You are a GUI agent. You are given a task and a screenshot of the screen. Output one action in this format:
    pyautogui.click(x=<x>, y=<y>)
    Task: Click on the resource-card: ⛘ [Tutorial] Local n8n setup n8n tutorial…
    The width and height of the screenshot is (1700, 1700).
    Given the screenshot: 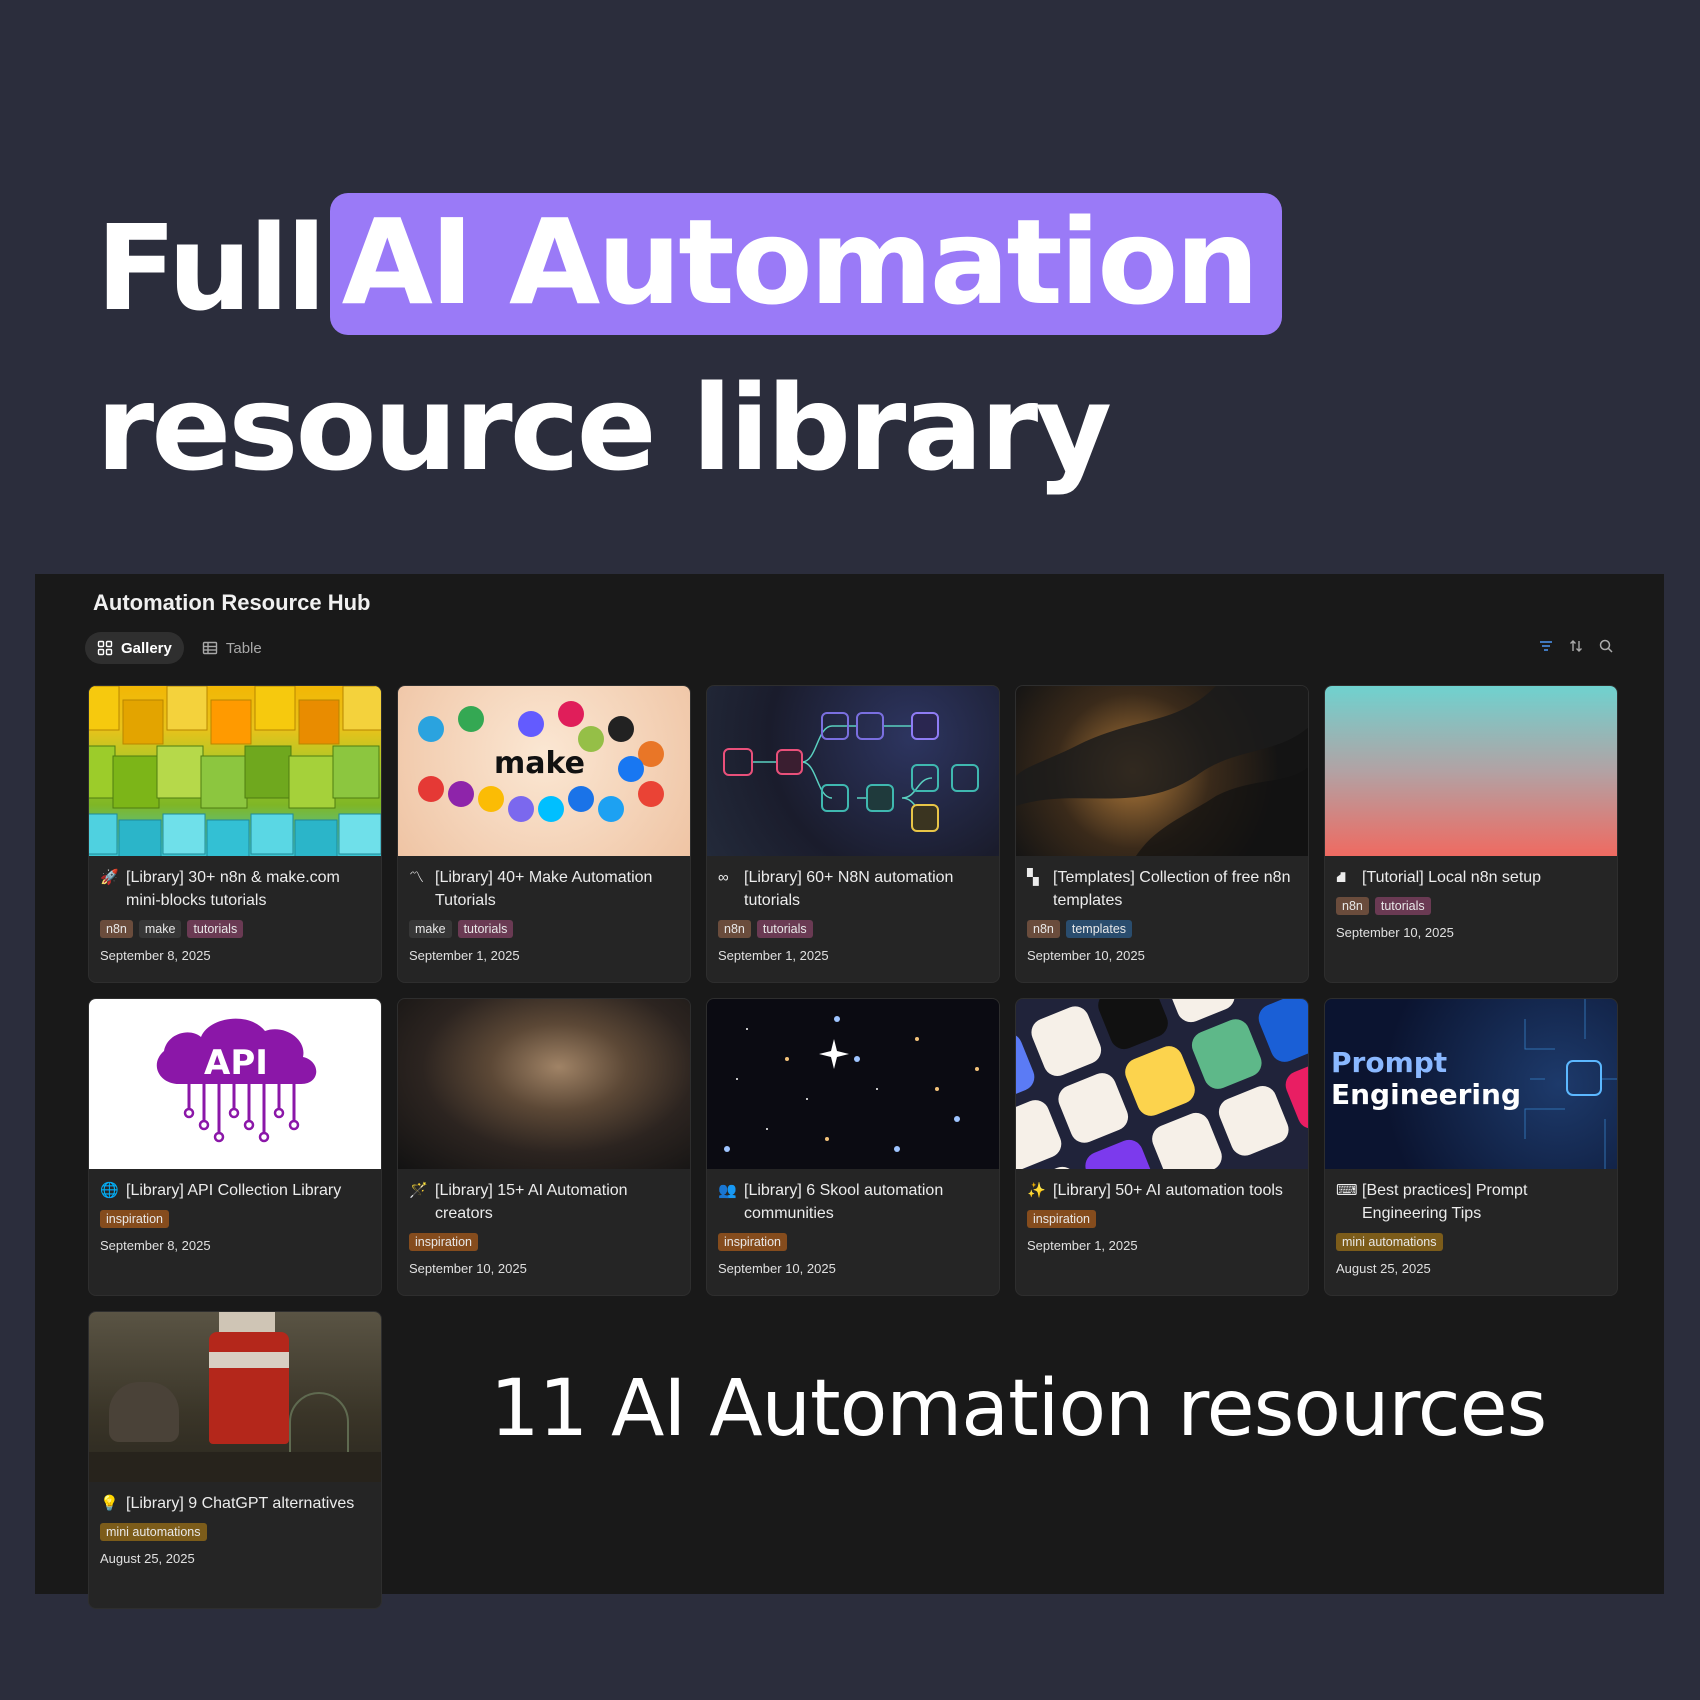 What is the action you would take?
    pyautogui.click(x=1471, y=834)
    